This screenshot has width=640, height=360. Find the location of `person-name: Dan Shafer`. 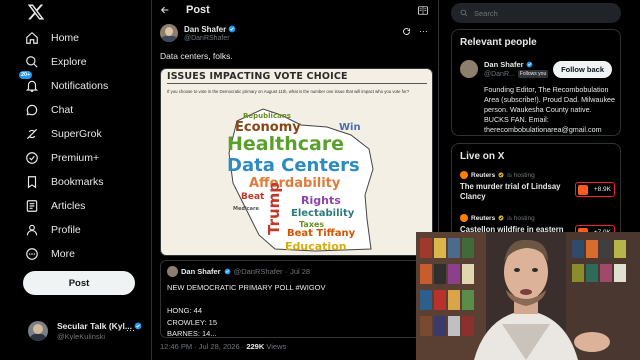

person-name: Dan Shafer is located at coordinates (504, 64).